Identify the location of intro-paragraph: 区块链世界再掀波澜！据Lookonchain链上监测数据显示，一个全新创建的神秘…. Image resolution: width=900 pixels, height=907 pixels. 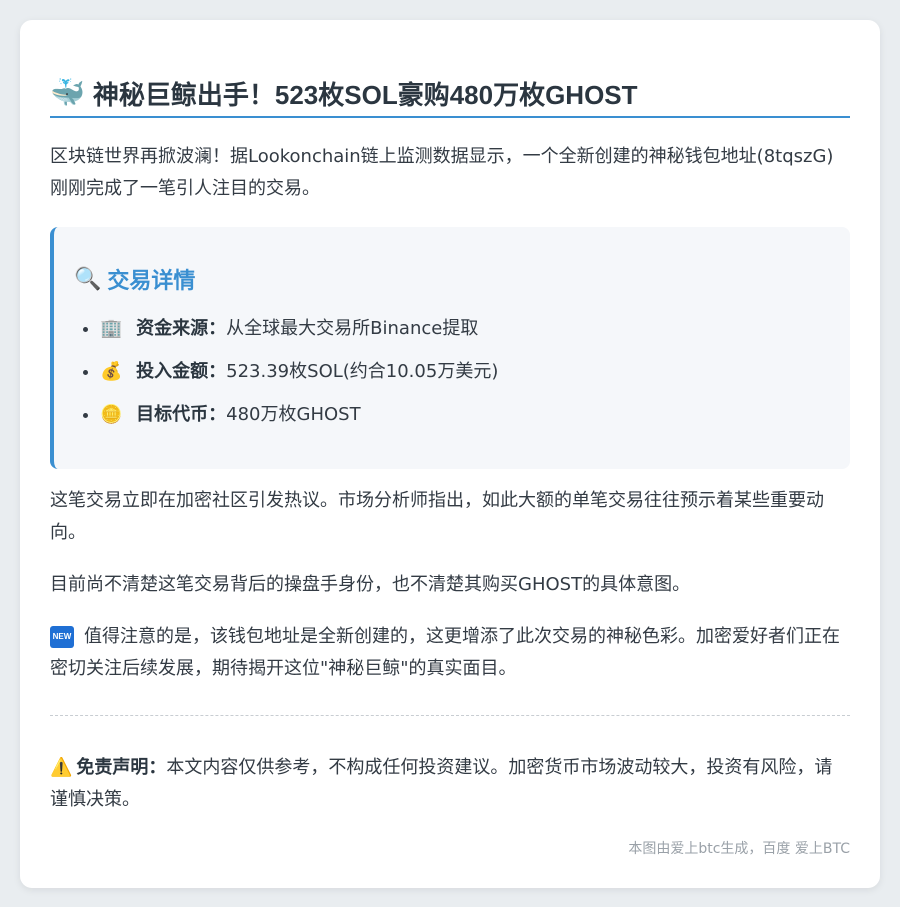
(442, 172).